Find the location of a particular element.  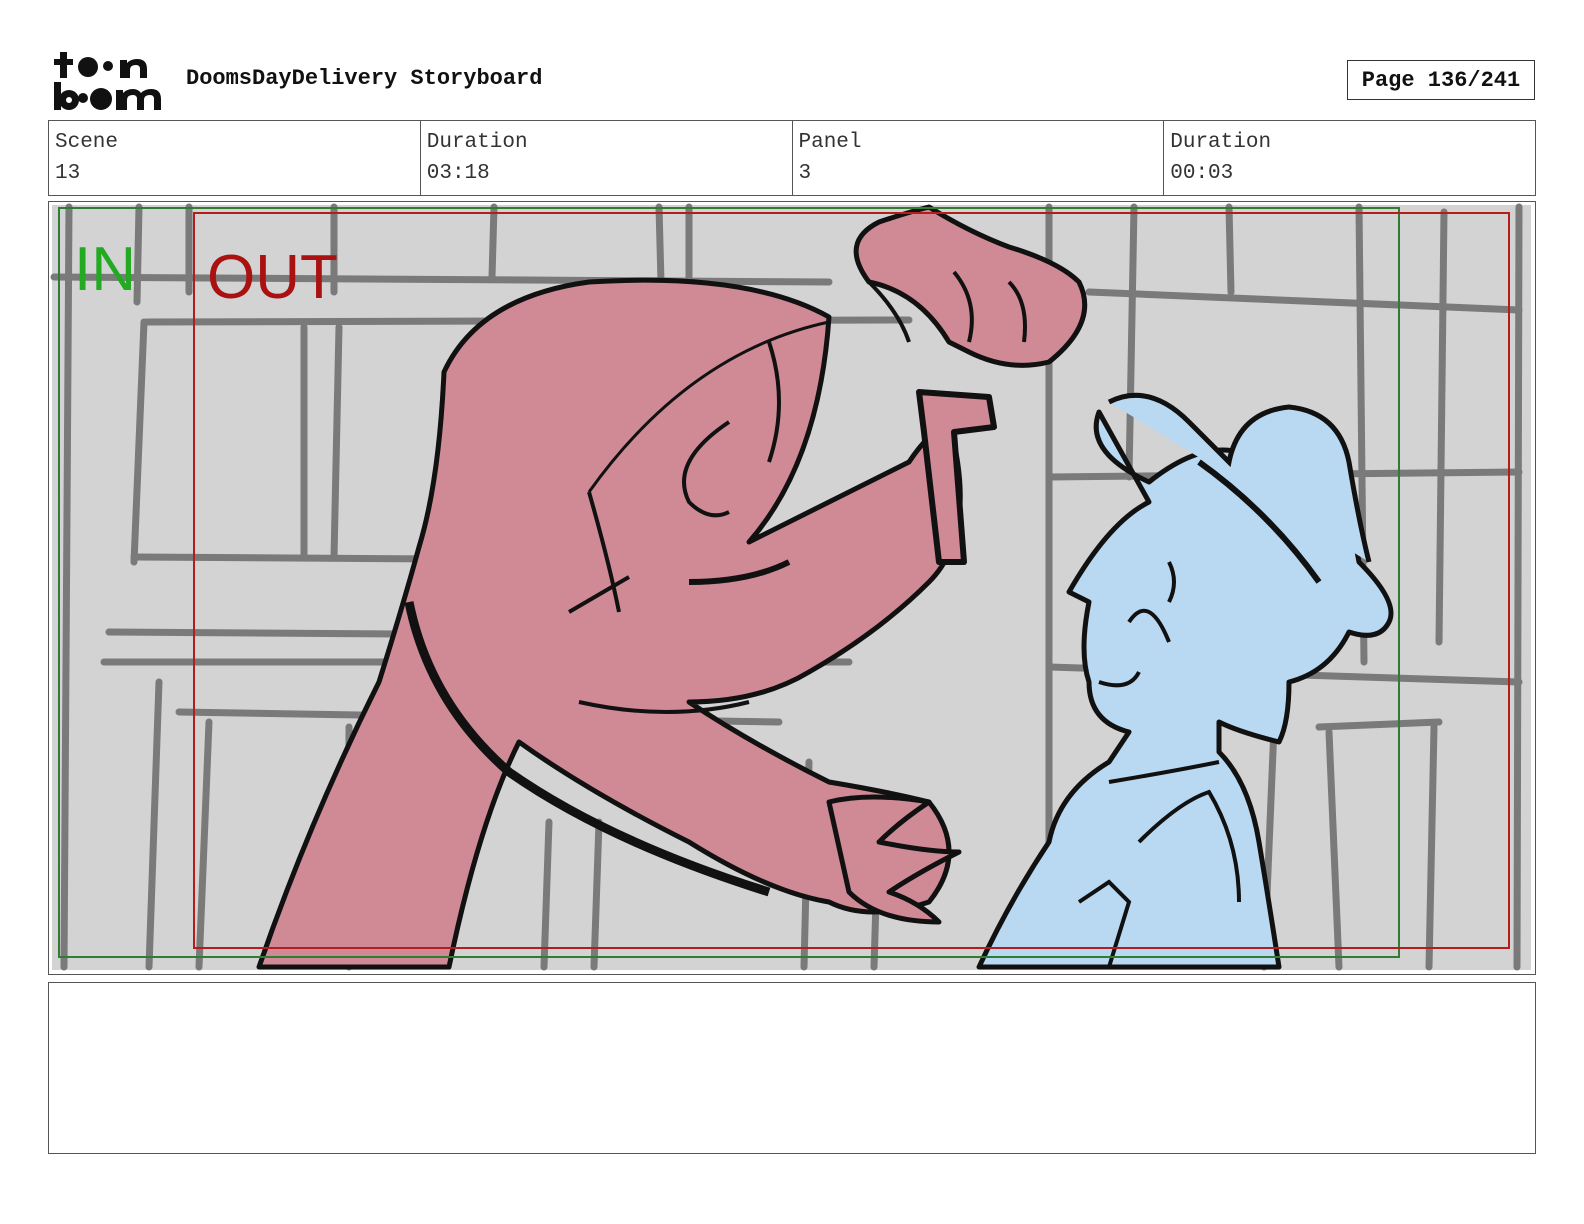

toonboom-logo is located at coordinates (107, 81).